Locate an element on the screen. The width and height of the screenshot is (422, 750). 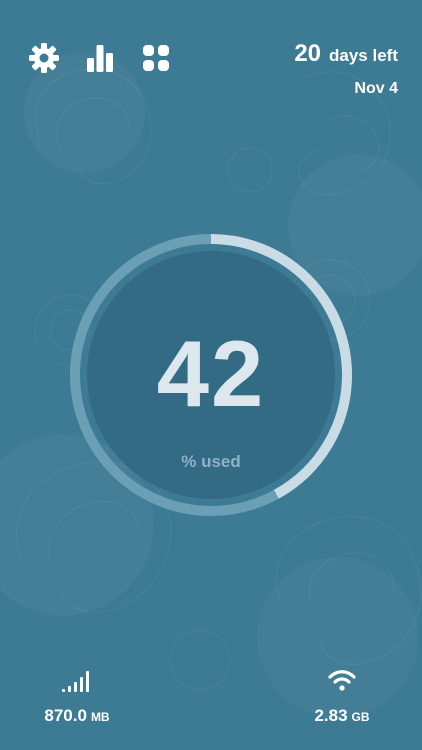
percent-used-value: 42 is located at coordinates (211, 373).